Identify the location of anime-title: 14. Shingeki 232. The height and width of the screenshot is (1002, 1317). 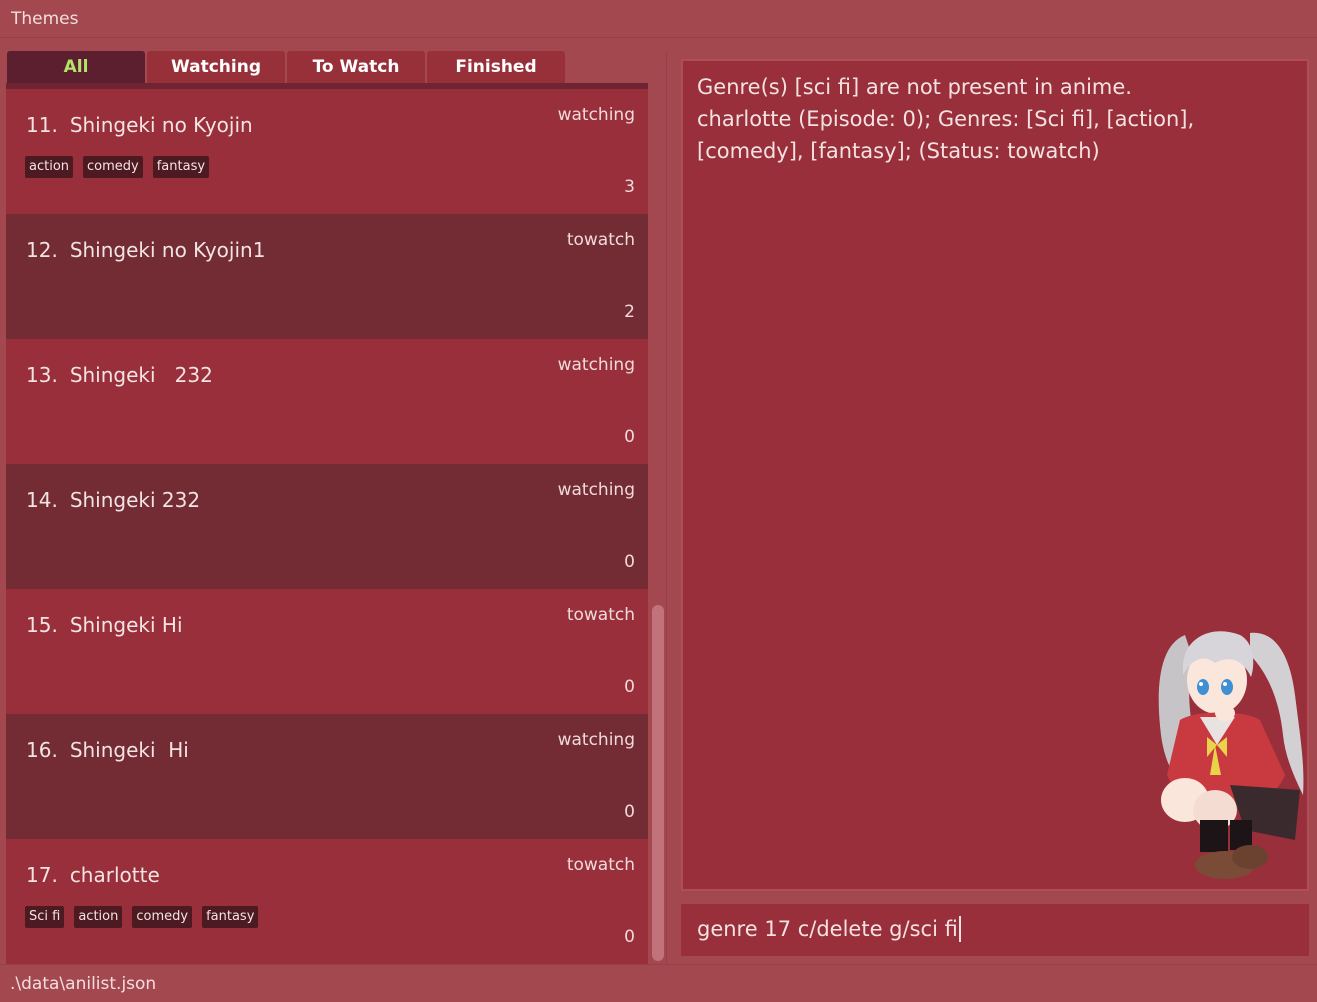
(113, 500).